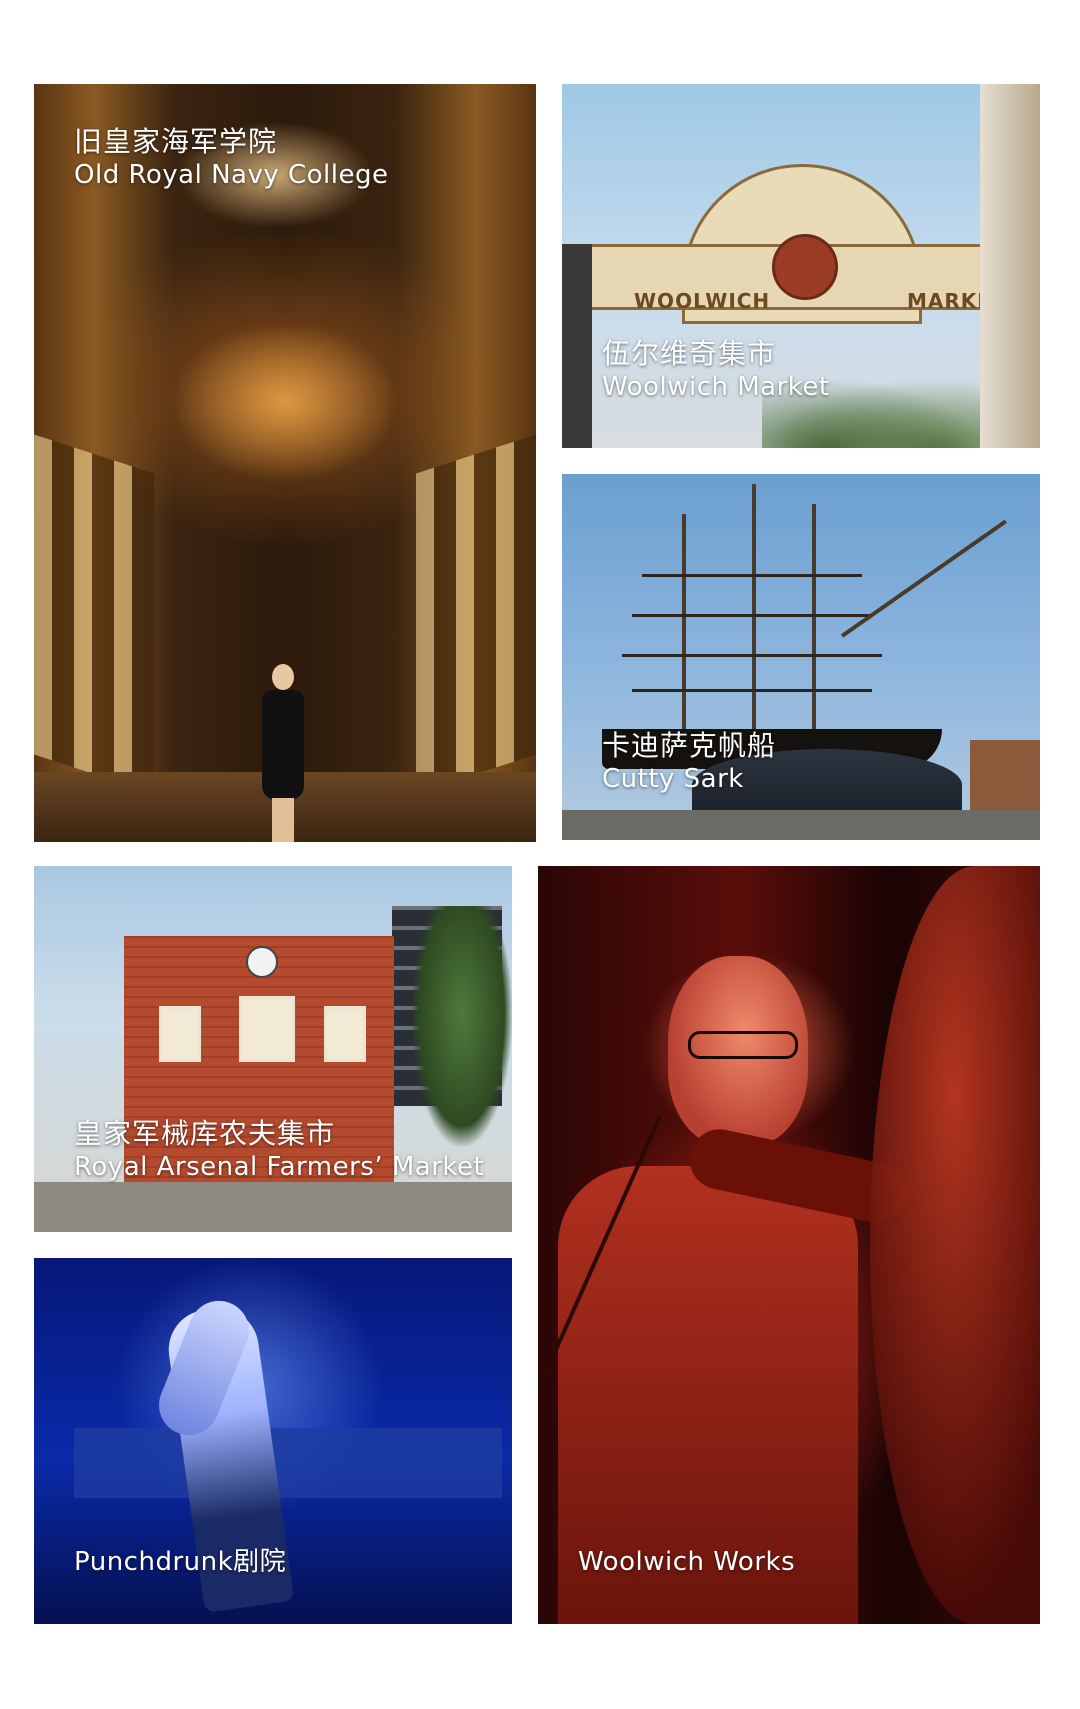 This screenshot has width=1080, height=1709. I want to click on photo-royal-arsenal-farmers-market: 皇家军械库农夫集市 Royal Arsenal Farmers’ Market, so click(273, 1049).